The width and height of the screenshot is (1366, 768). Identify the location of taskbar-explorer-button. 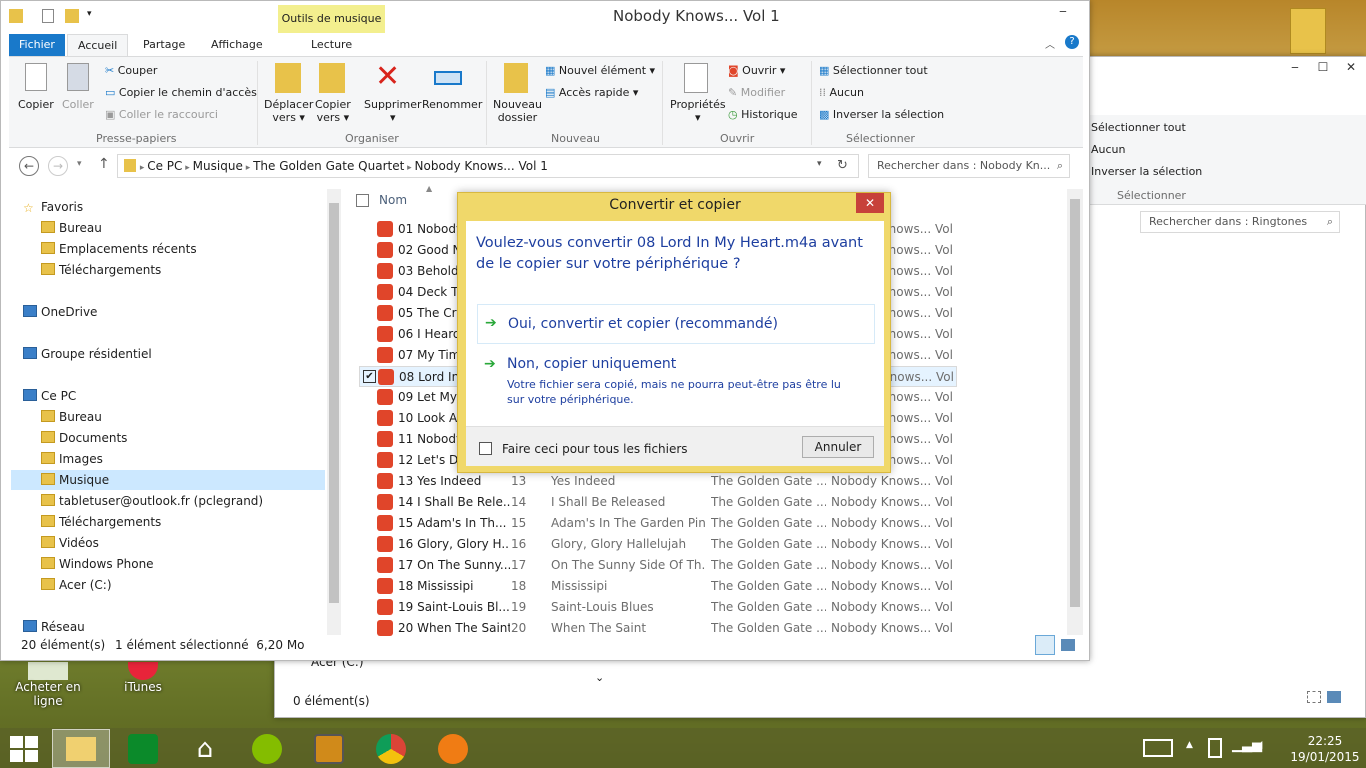
(81, 748).